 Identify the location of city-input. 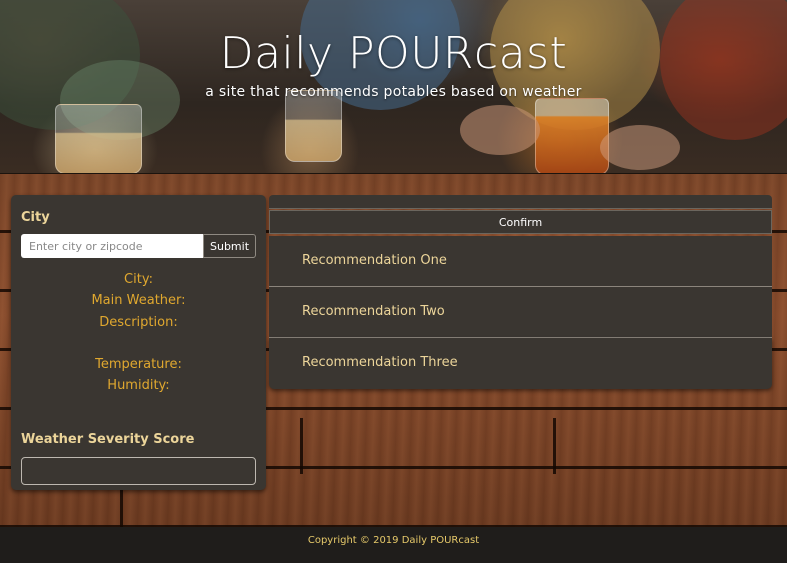
(112, 246).